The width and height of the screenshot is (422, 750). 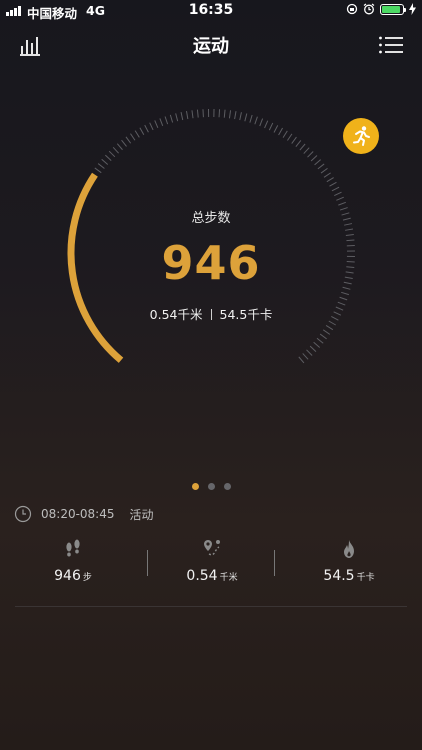 What do you see at coordinates (73, 548) in the screenshot?
I see `footprints-icon` at bounding box center [73, 548].